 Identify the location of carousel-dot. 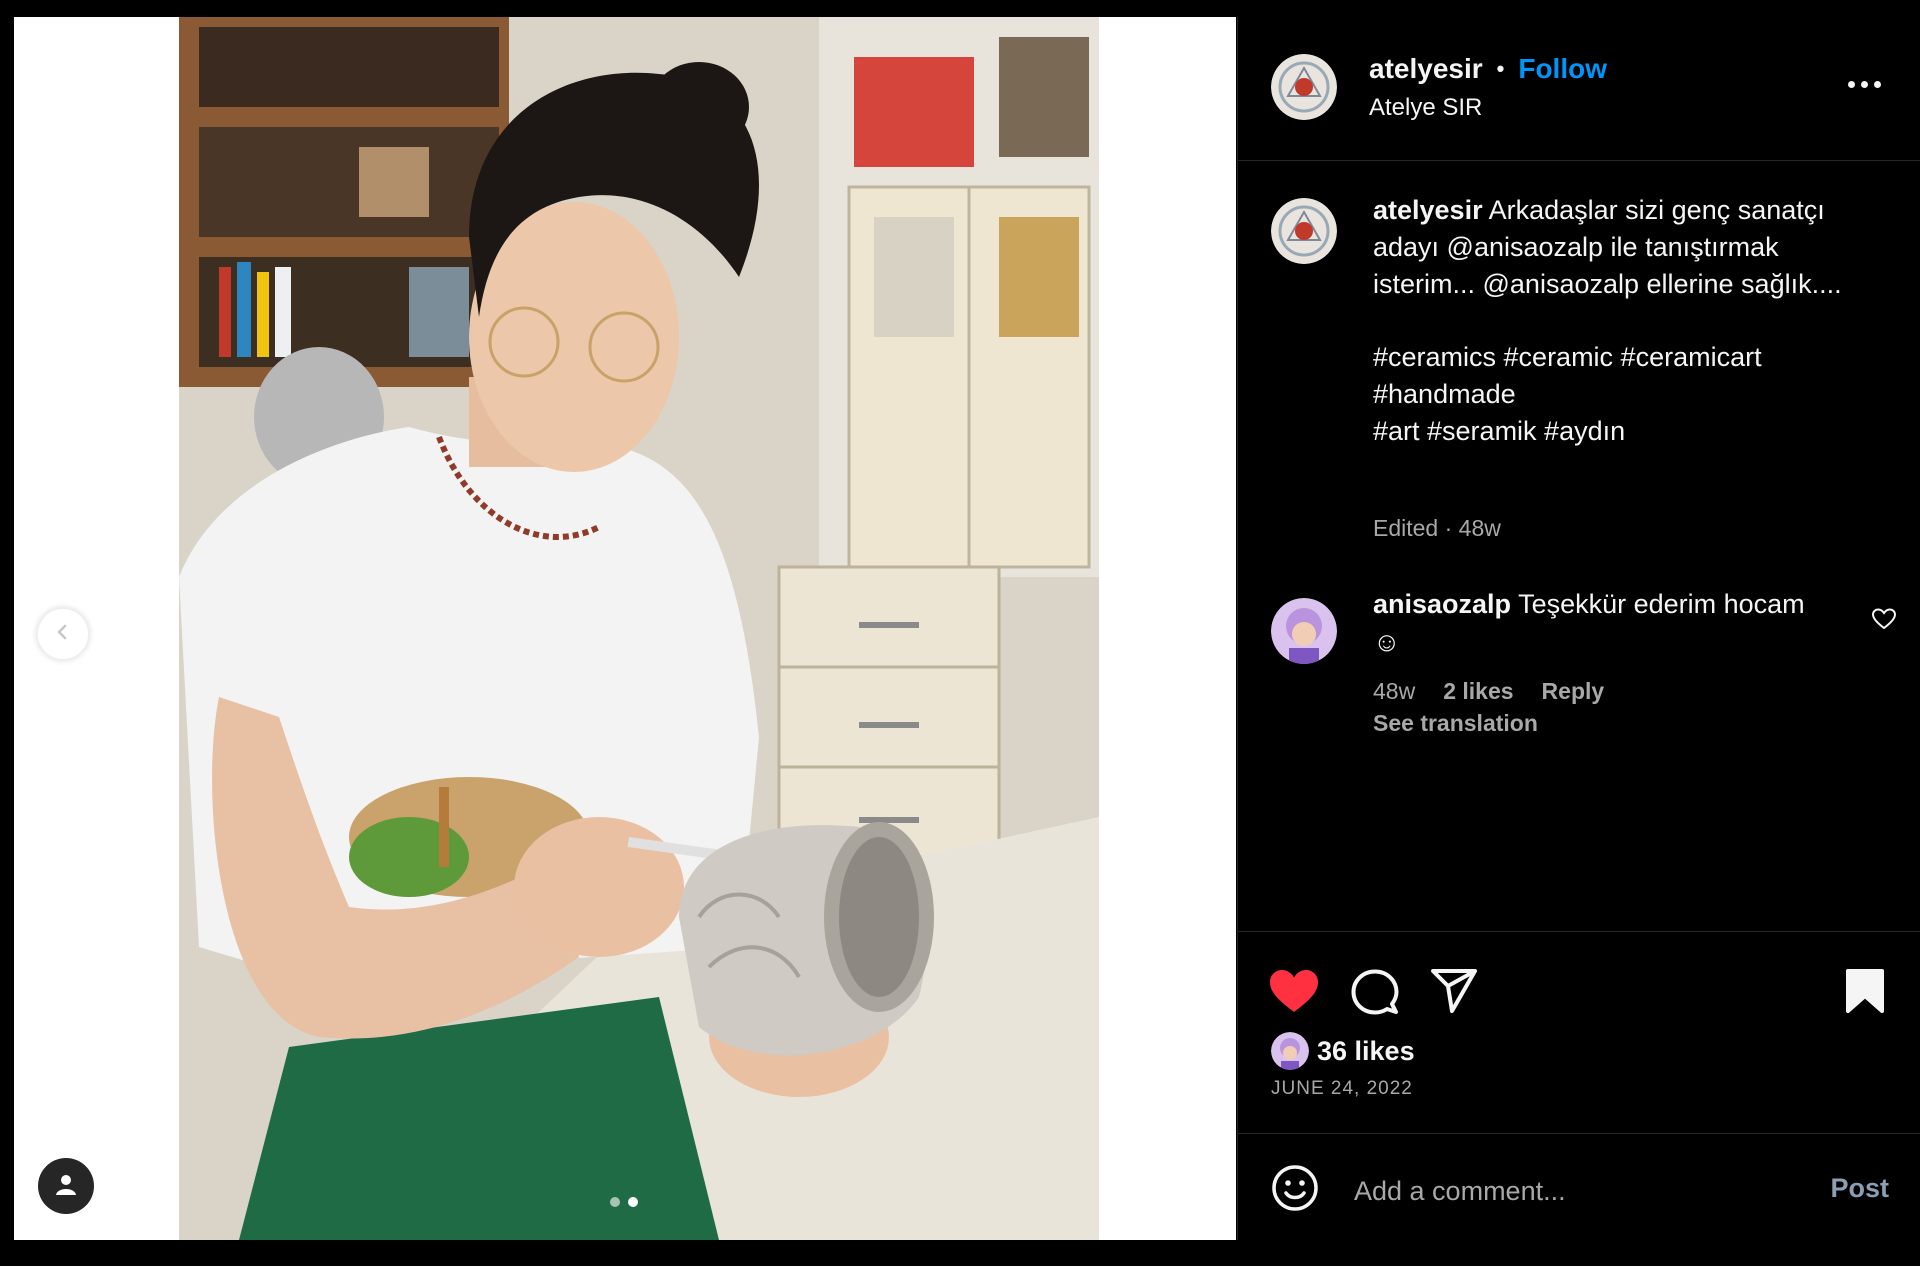
(615, 1202).